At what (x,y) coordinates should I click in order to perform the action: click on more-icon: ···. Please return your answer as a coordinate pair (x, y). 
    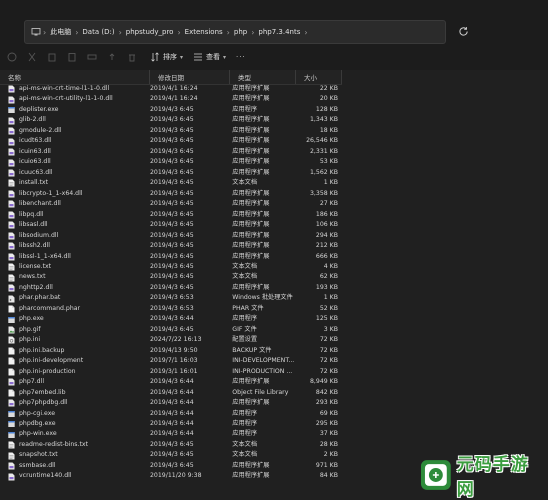
    Looking at the image, I should click on (241, 57).